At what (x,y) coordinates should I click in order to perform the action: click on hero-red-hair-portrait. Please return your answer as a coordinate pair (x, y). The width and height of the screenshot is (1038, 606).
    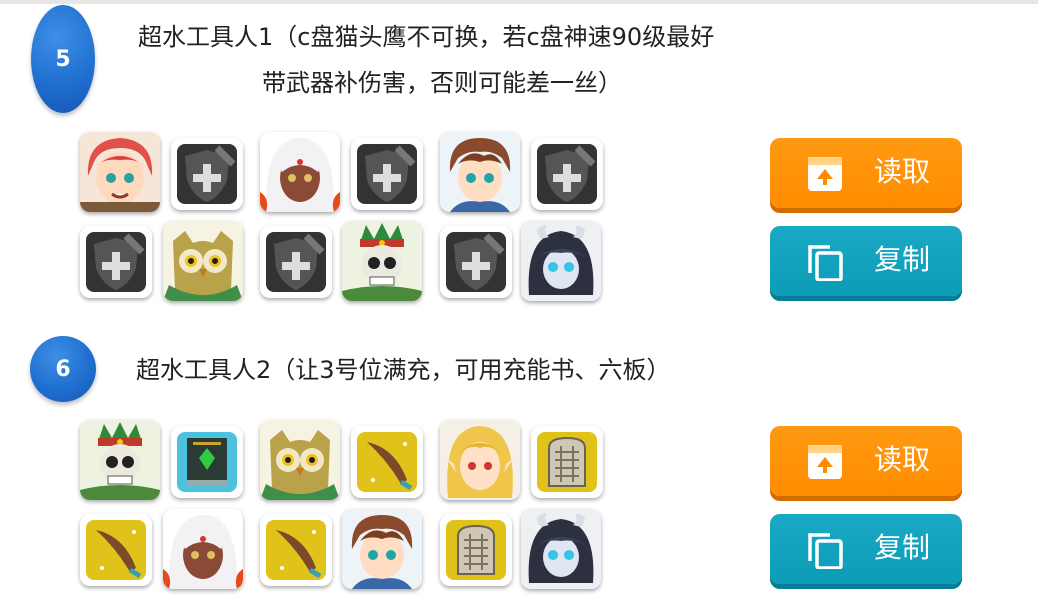
    Looking at the image, I should click on (120, 172).